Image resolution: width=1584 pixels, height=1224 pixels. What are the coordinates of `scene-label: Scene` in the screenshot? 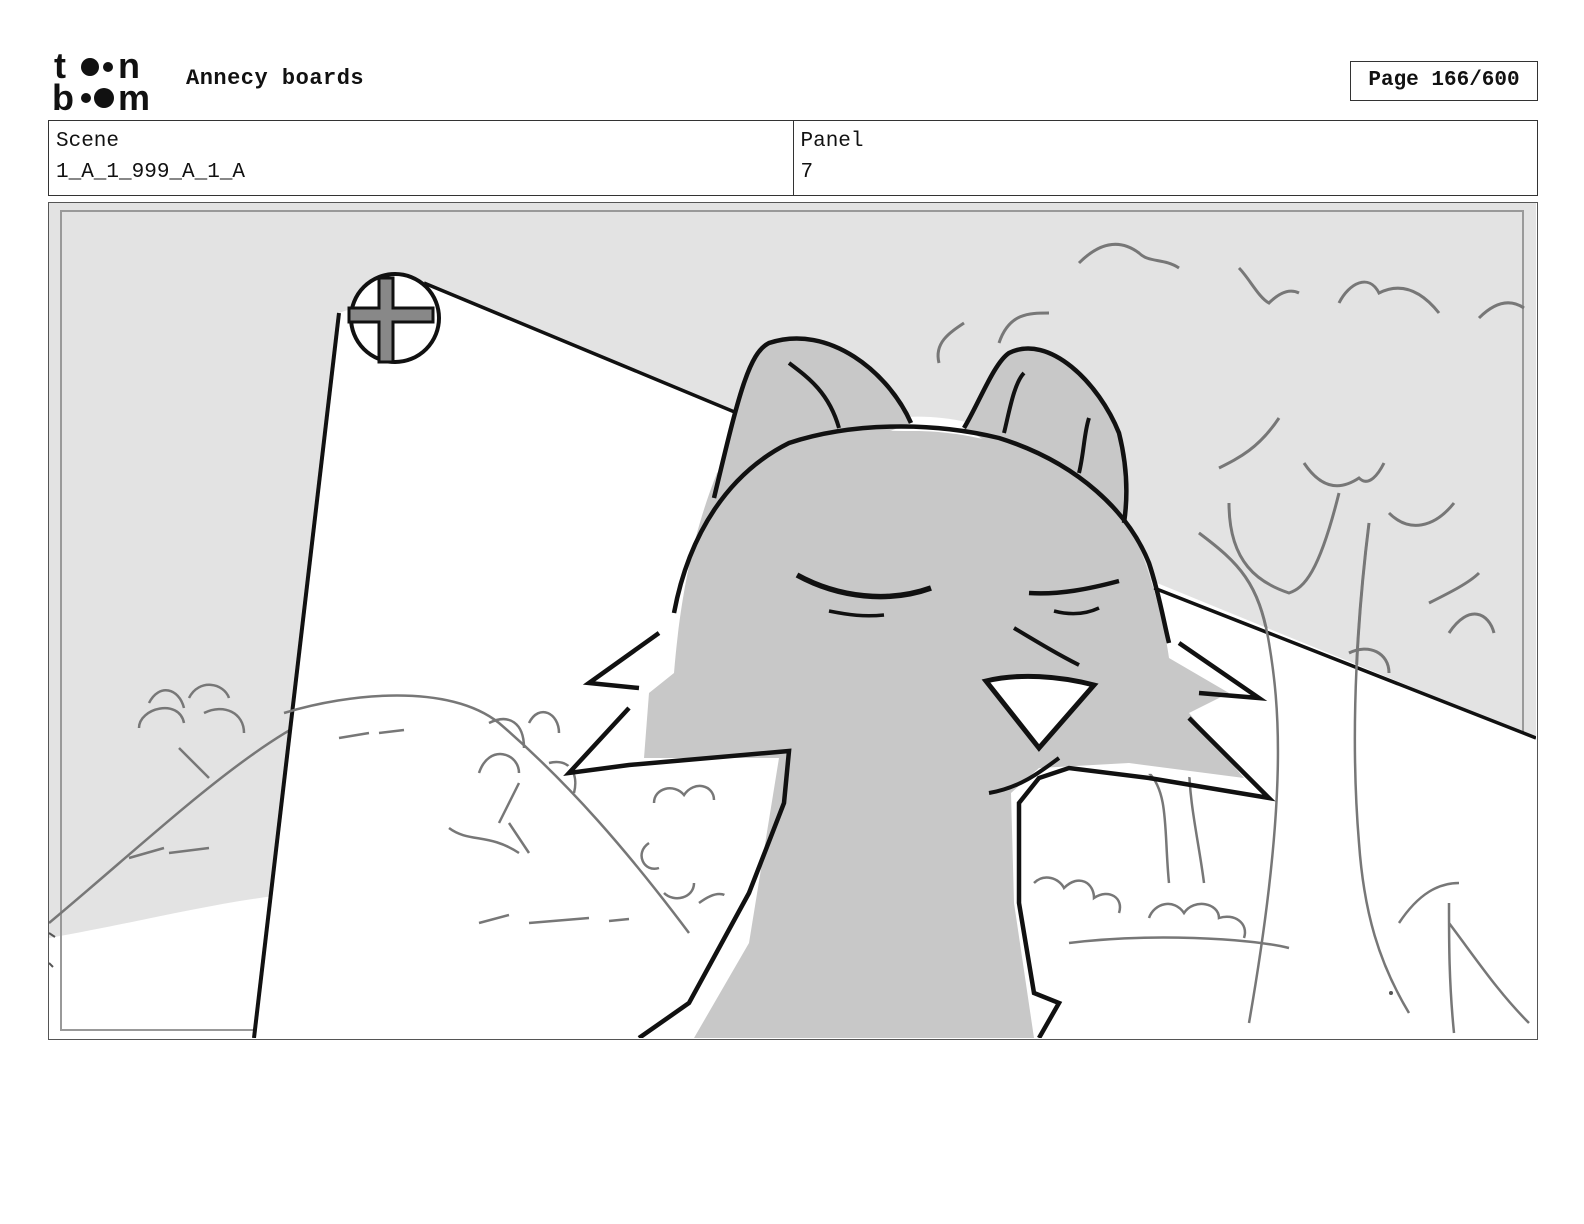 It's located at (88, 141).